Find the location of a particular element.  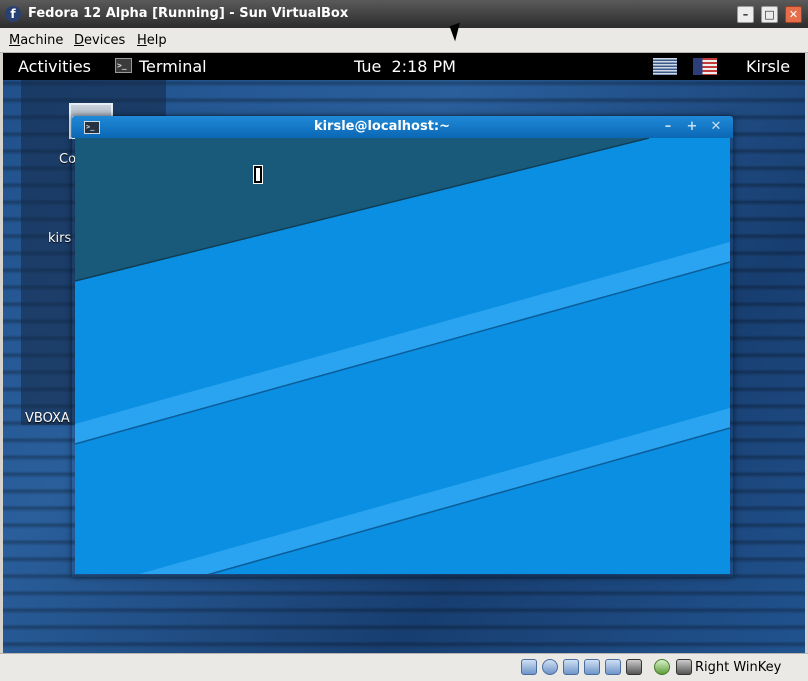

desktop-label-home: kirs is located at coordinates (59, 239).